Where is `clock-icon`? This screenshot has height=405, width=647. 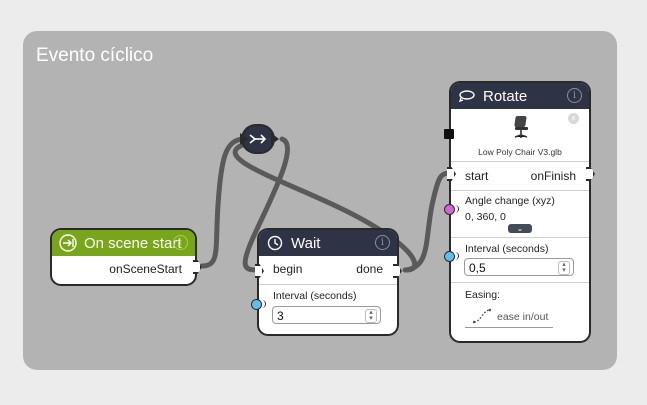
clock-icon is located at coordinates (275, 243).